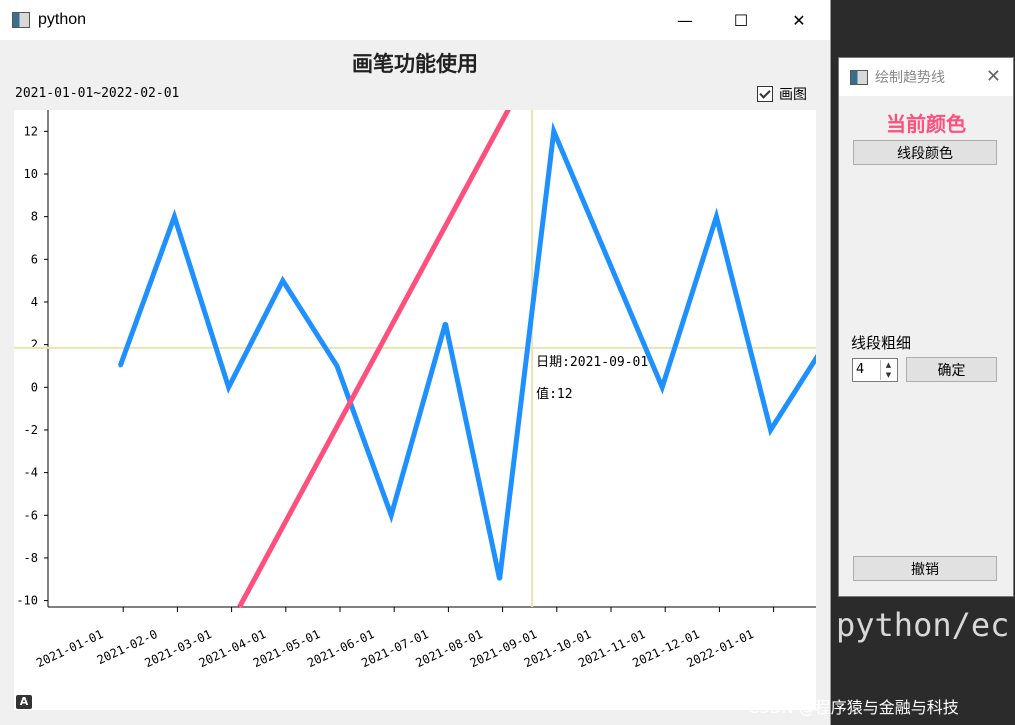 The width and height of the screenshot is (1015, 725). Describe the element at coordinates (34, 387) in the screenshot. I see `y-tick-label: 0` at that location.